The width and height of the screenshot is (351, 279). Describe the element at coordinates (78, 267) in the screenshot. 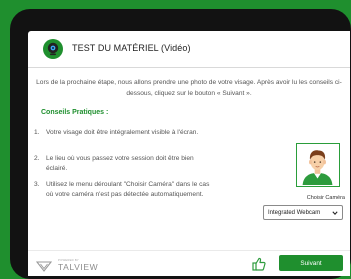

I see `brand-name: TALVIEW` at that location.